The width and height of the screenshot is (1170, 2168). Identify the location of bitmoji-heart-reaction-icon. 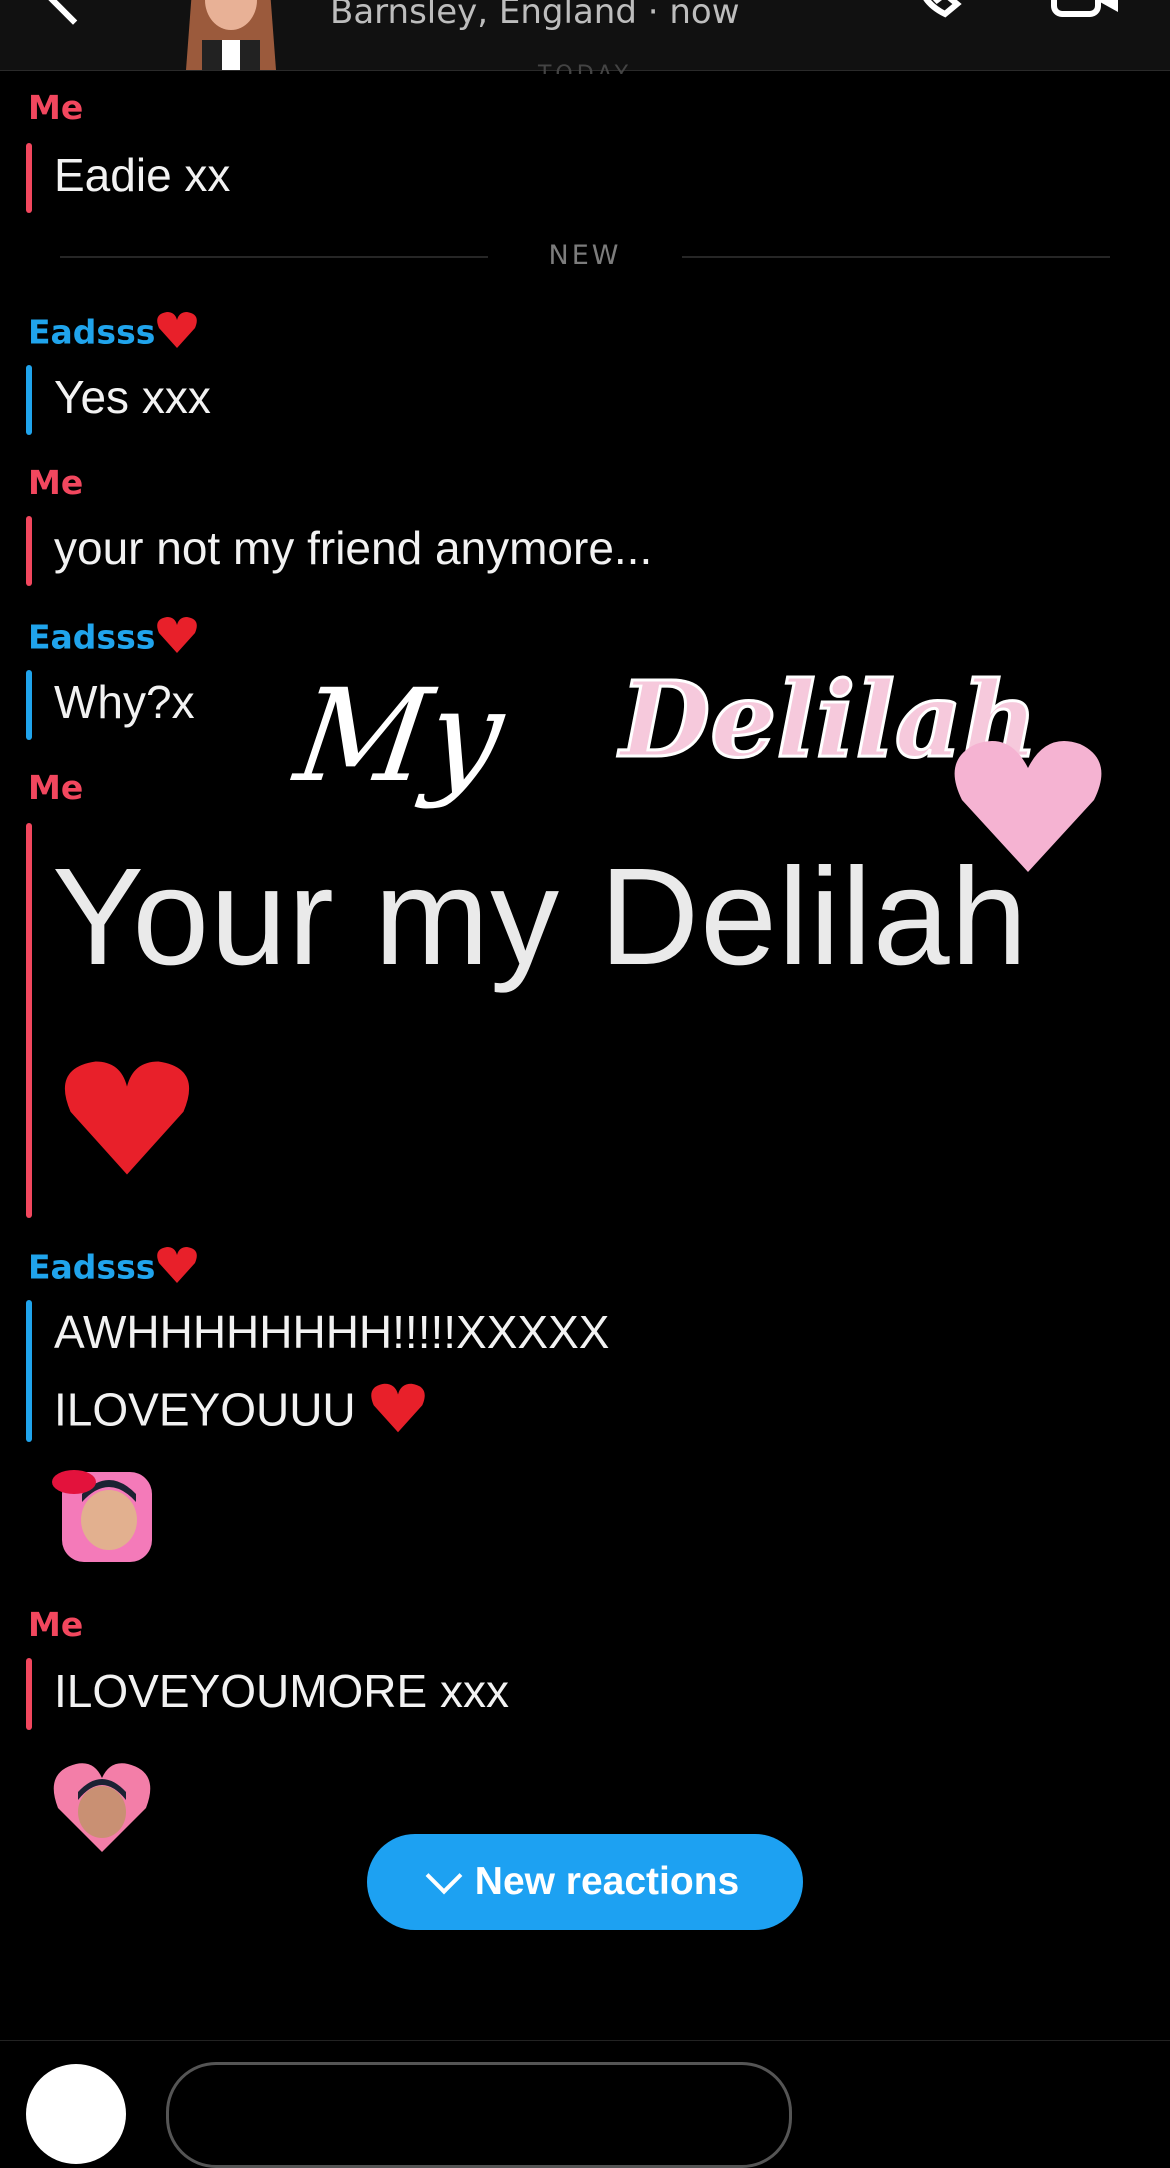
(102, 1808).